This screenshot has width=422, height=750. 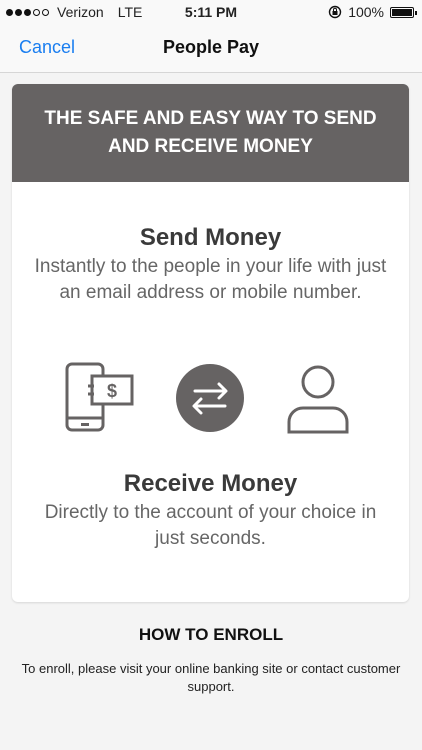 I want to click on navigation-bar: Cancel People Pay, so click(x=211, y=48).